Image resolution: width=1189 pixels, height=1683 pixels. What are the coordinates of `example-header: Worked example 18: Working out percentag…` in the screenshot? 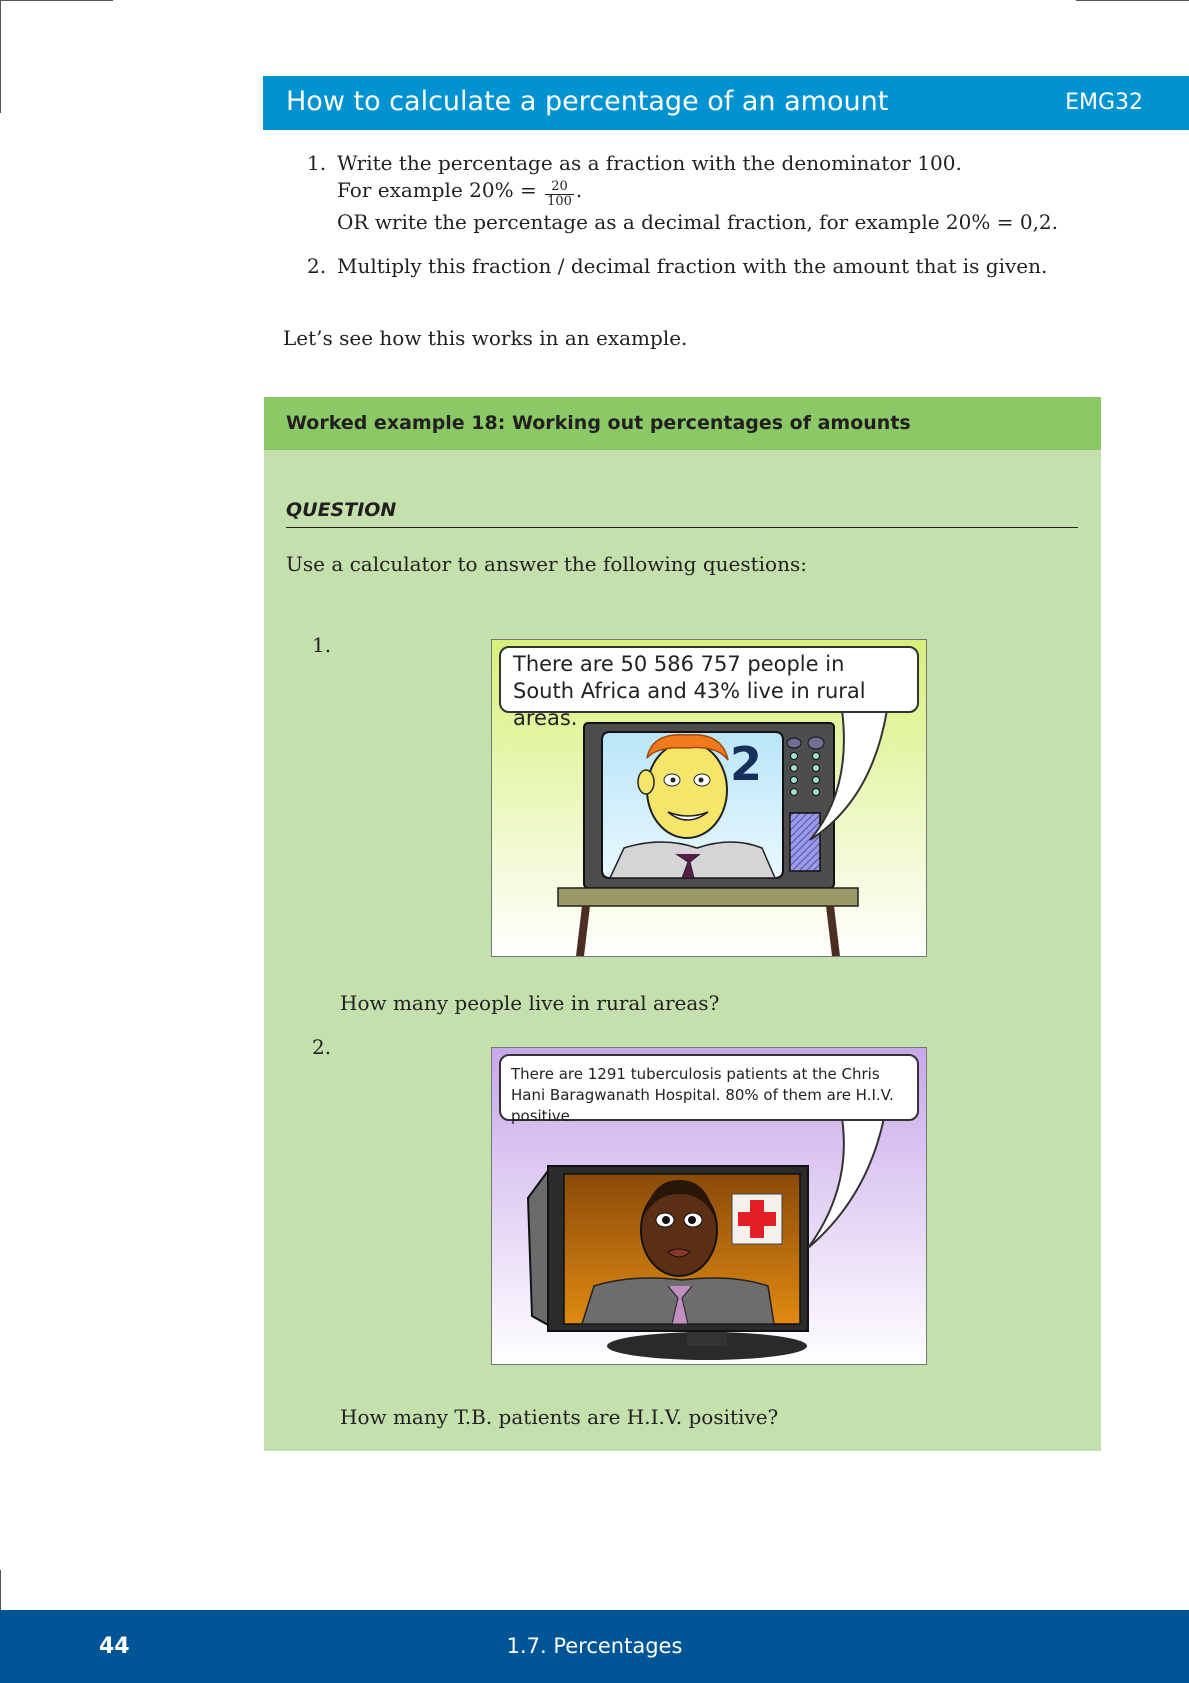 It's located at (682, 423).